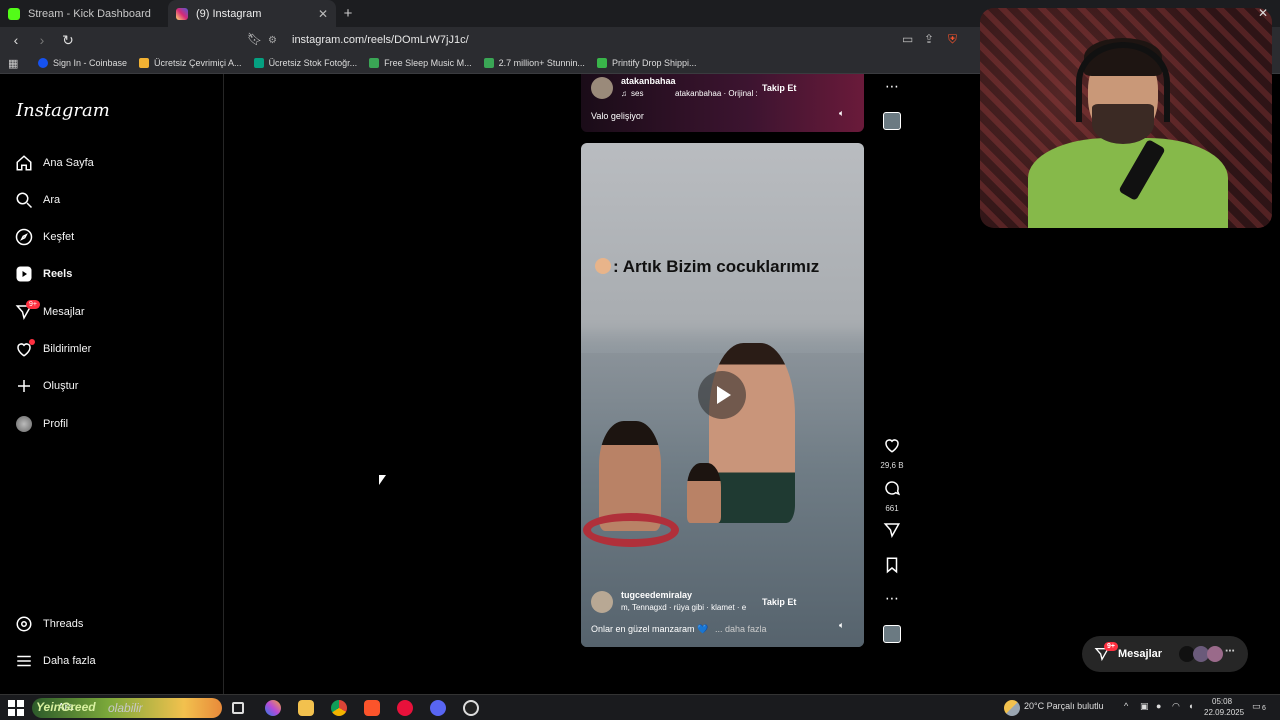  I want to click on reels-icon, so click(24, 274).